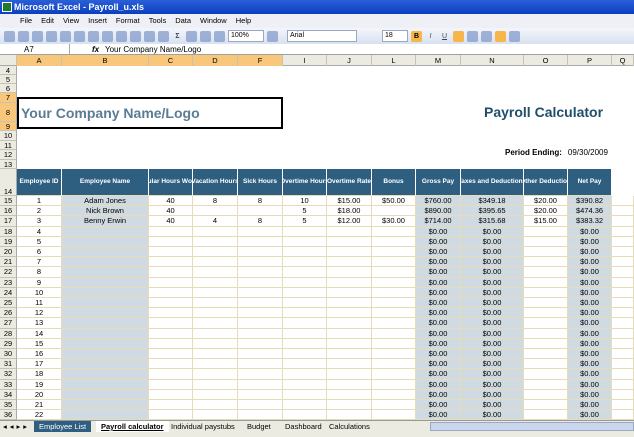 The height and width of the screenshot is (437, 634). What do you see at coordinates (205, 36) in the screenshot?
I see `sort-desc-icon` at bounding box center [205, 36].